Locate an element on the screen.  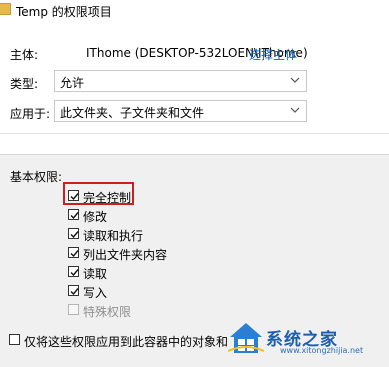
folder-icon is located at coordinates (5, 9).